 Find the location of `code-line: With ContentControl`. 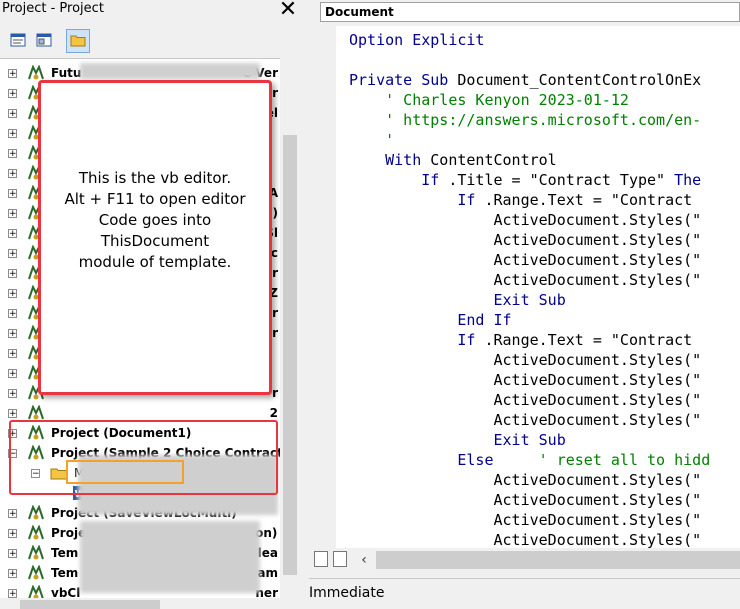

code-line: With ContentControl is located at coordinates (453, 160).